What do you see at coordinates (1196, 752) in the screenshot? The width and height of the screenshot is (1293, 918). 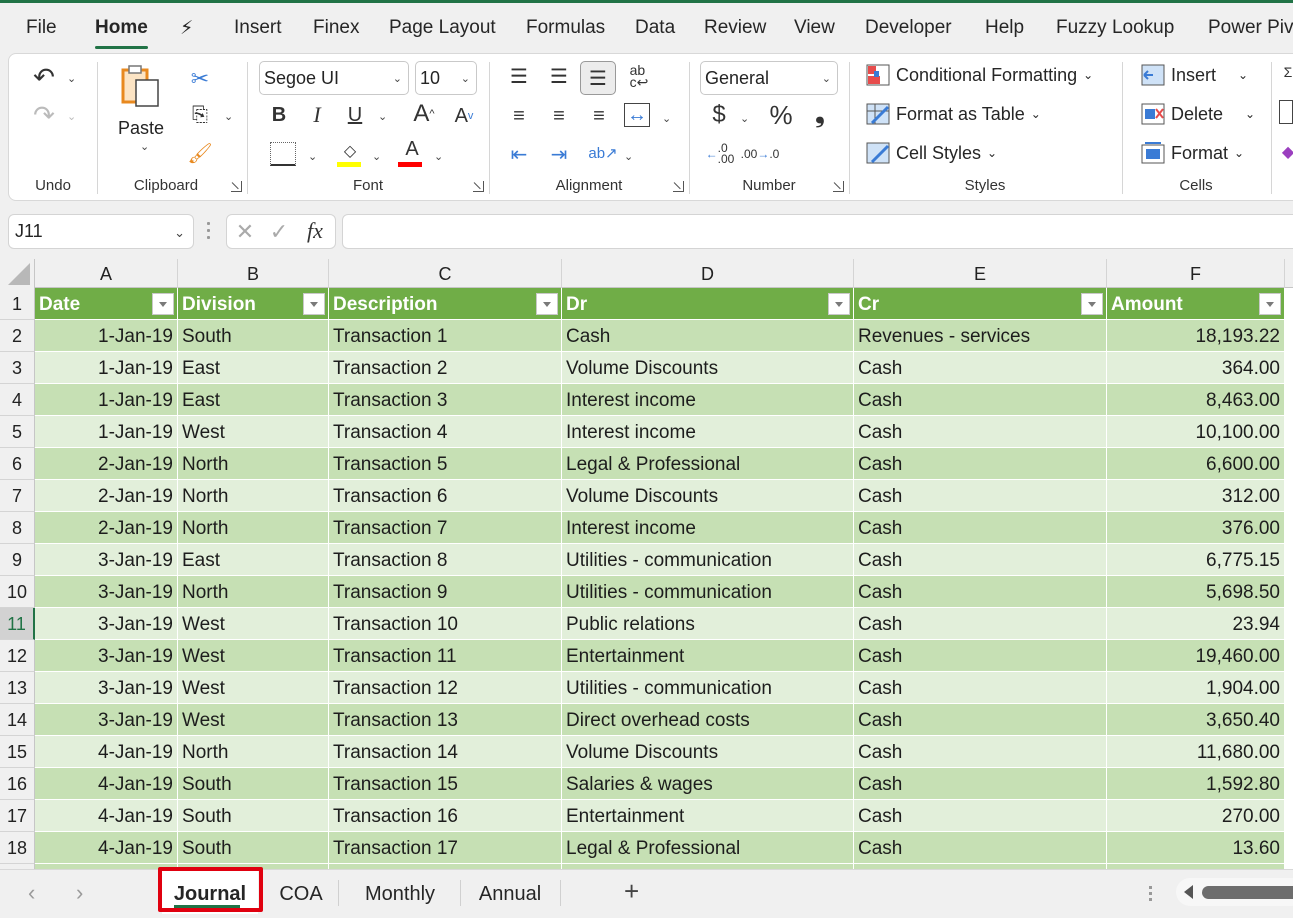 I see `cell-amount: 11,680.00` at bounding box center [1196, 752].